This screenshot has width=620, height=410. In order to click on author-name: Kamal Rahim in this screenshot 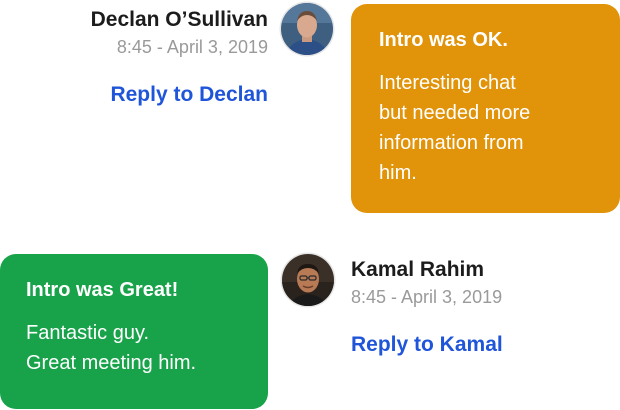, I will do `click(418, 269)`.